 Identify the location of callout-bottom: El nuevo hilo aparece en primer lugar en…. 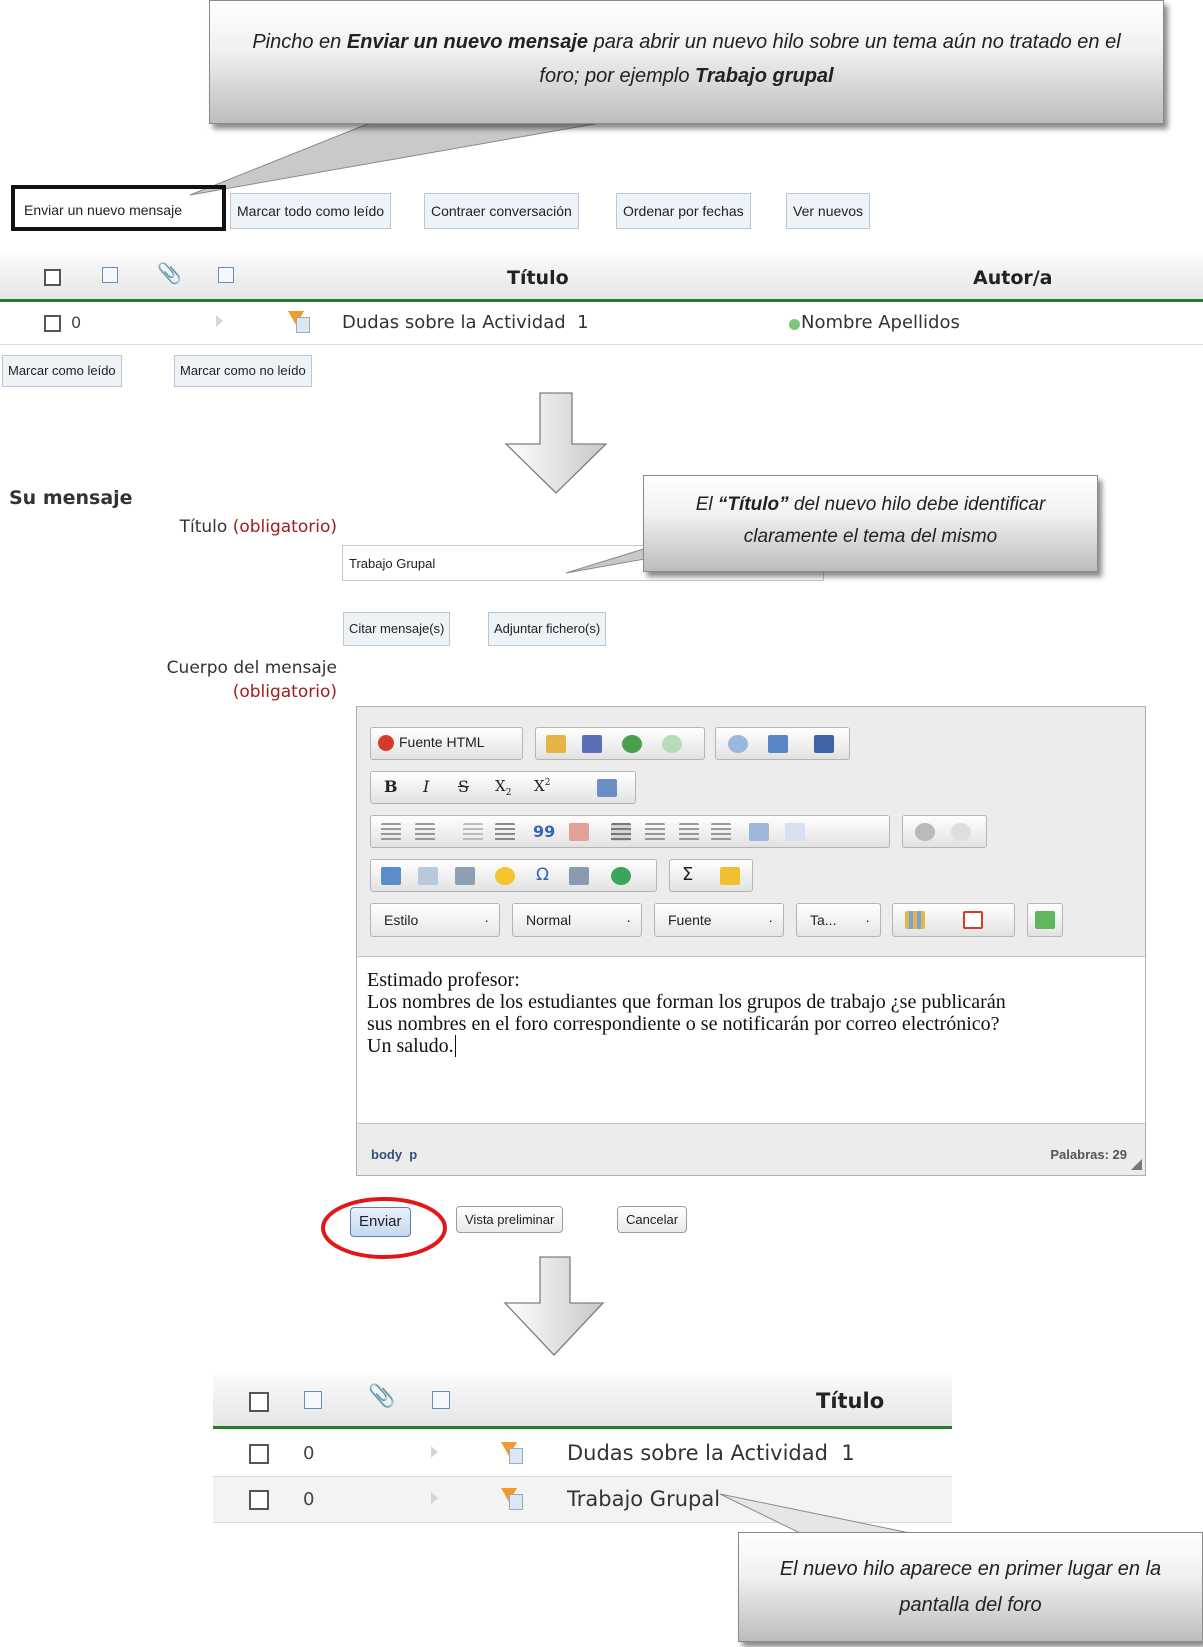
(970, 1587).